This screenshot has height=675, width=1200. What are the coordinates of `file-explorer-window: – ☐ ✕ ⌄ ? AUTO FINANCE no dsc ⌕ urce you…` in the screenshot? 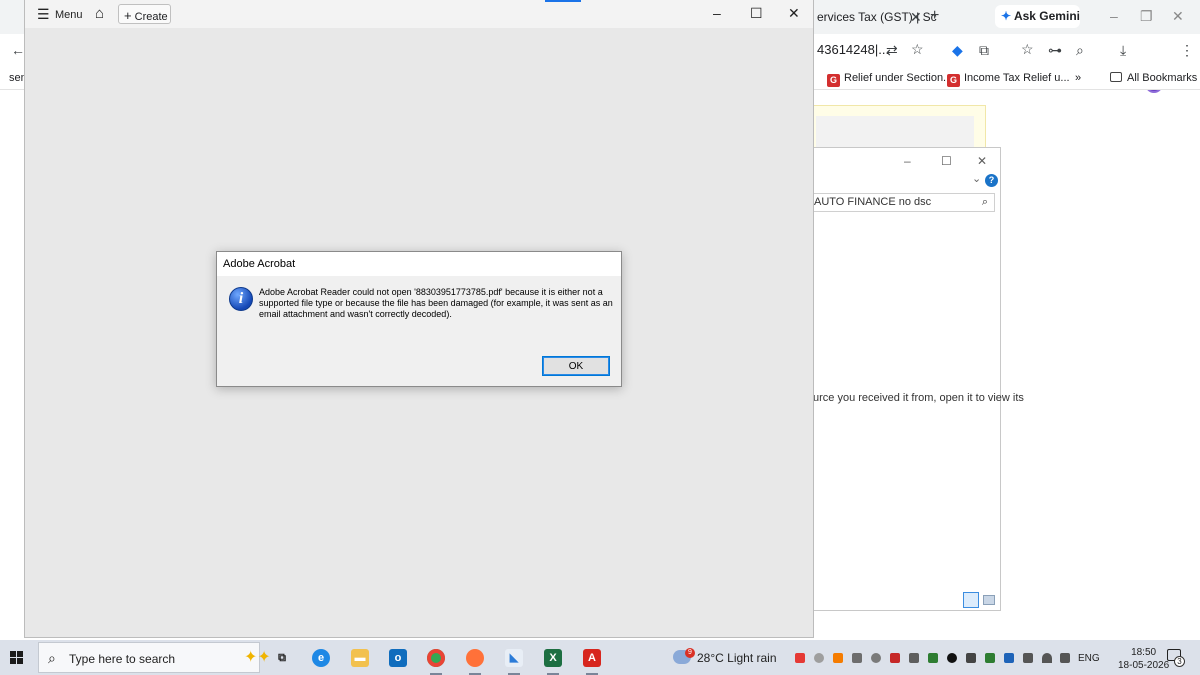 It's located at (915, 379).